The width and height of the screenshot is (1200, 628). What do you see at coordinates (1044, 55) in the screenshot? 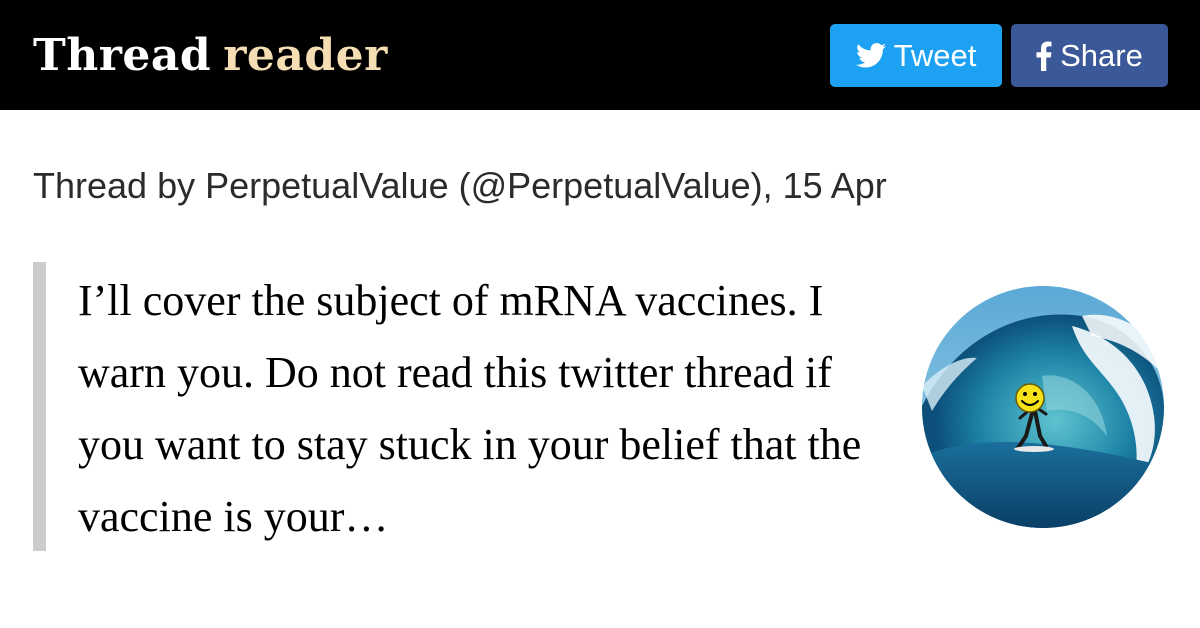
I see `facebook-f-icon` at bounding box center [1044, 55].